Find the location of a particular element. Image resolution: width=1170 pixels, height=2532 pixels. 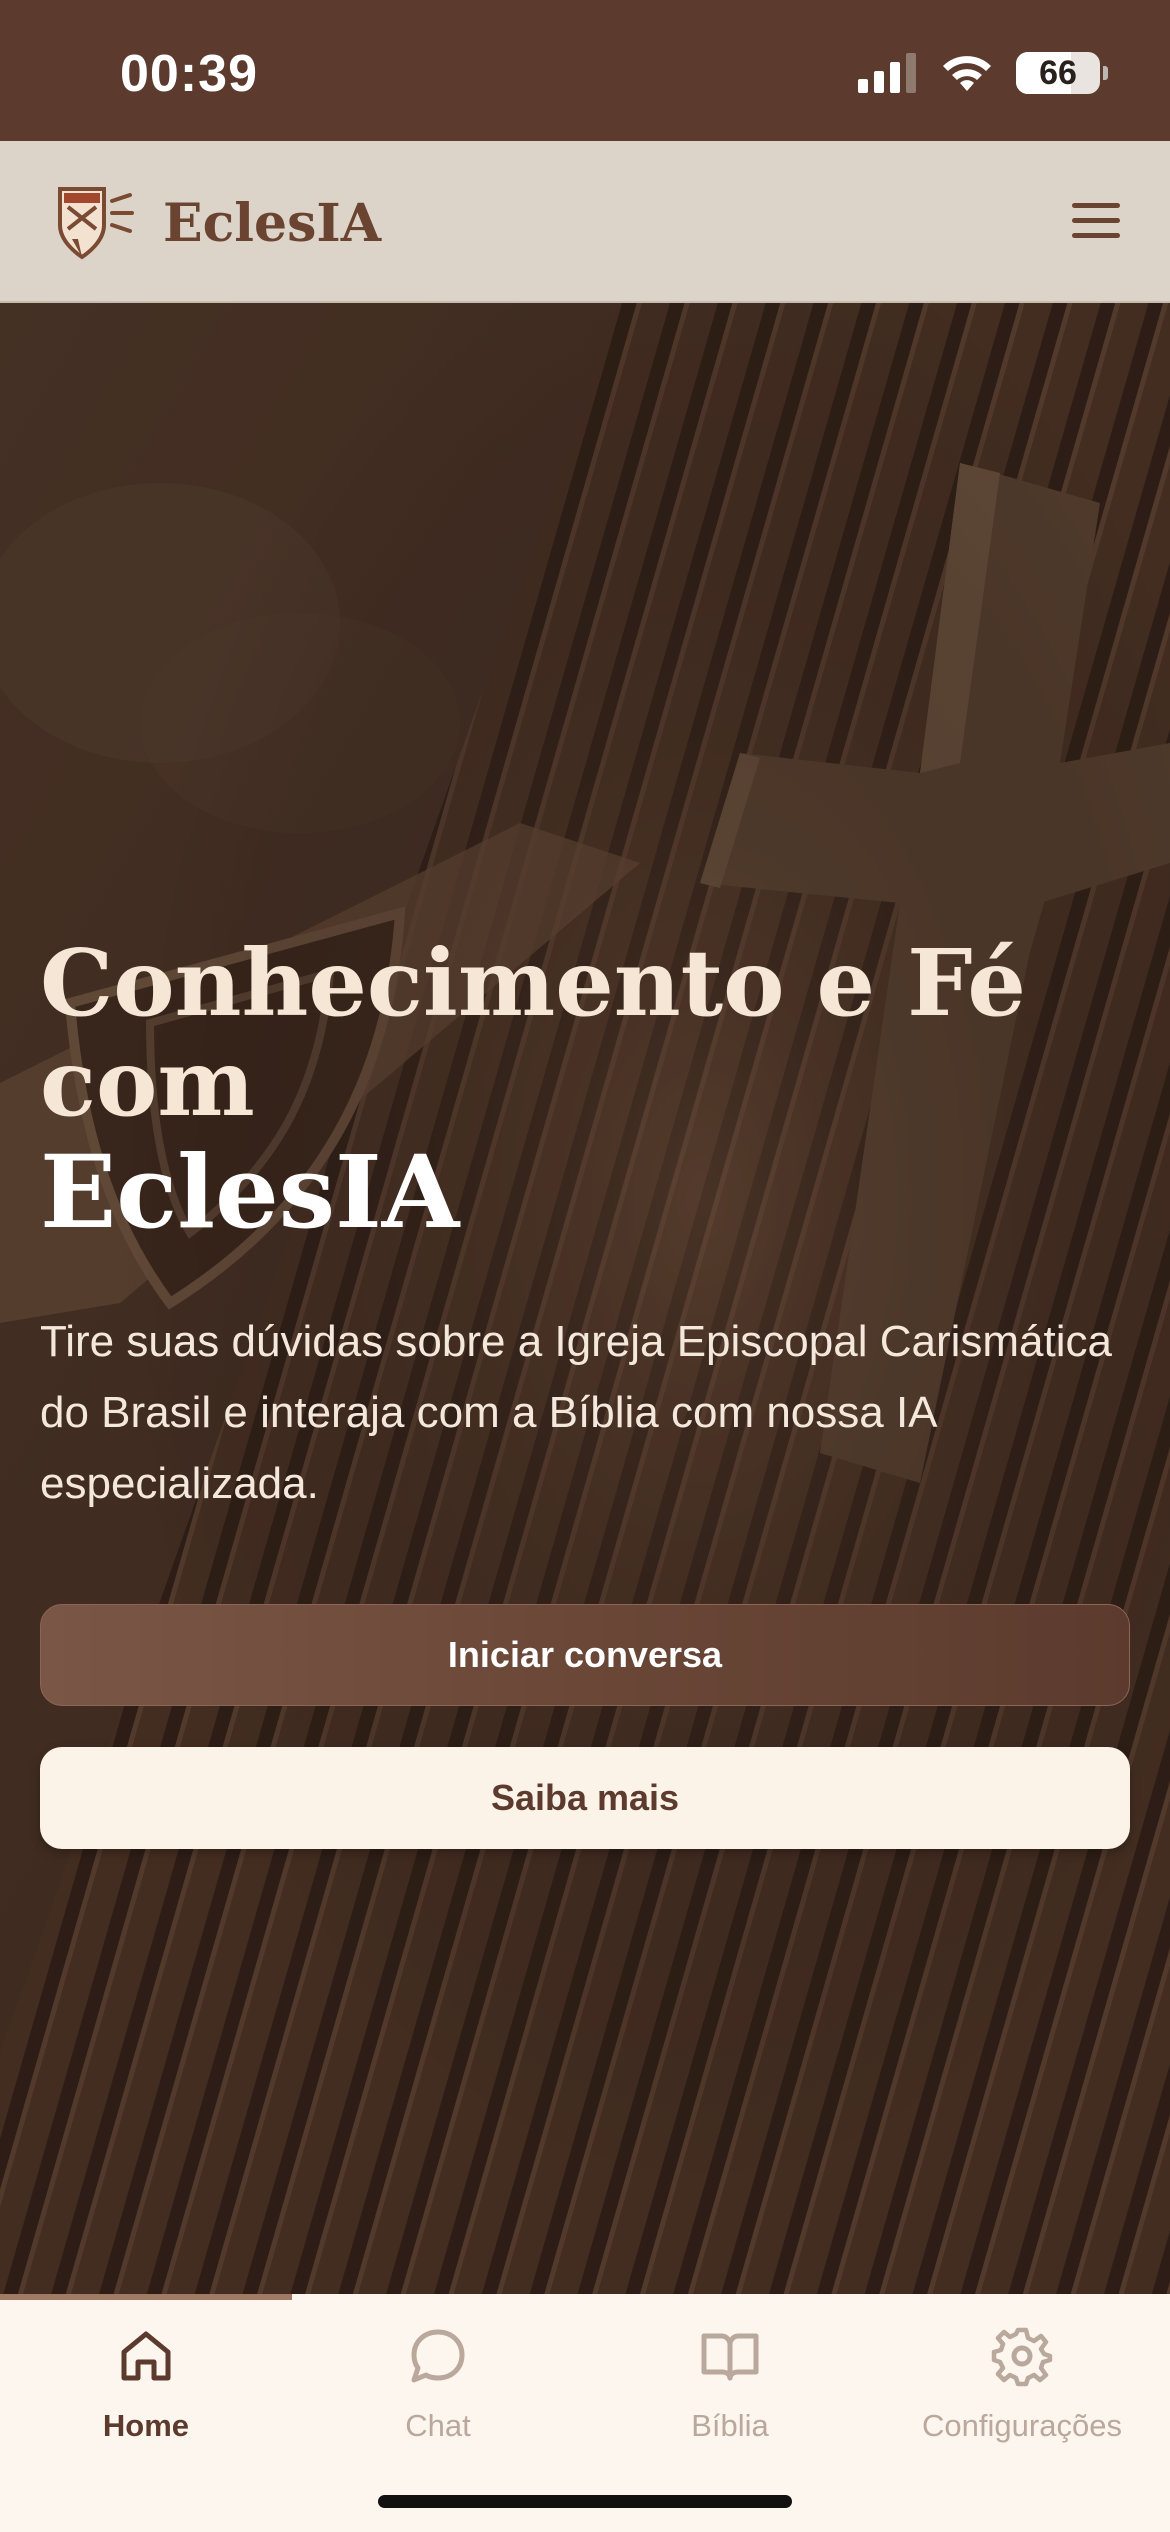

home-icon is located at coordinates (146, 2356).